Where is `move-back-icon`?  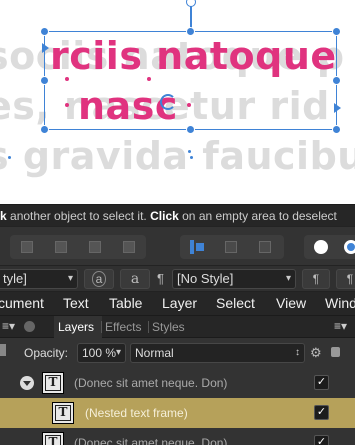
move-back-icon is located at coordinates (61, 247).